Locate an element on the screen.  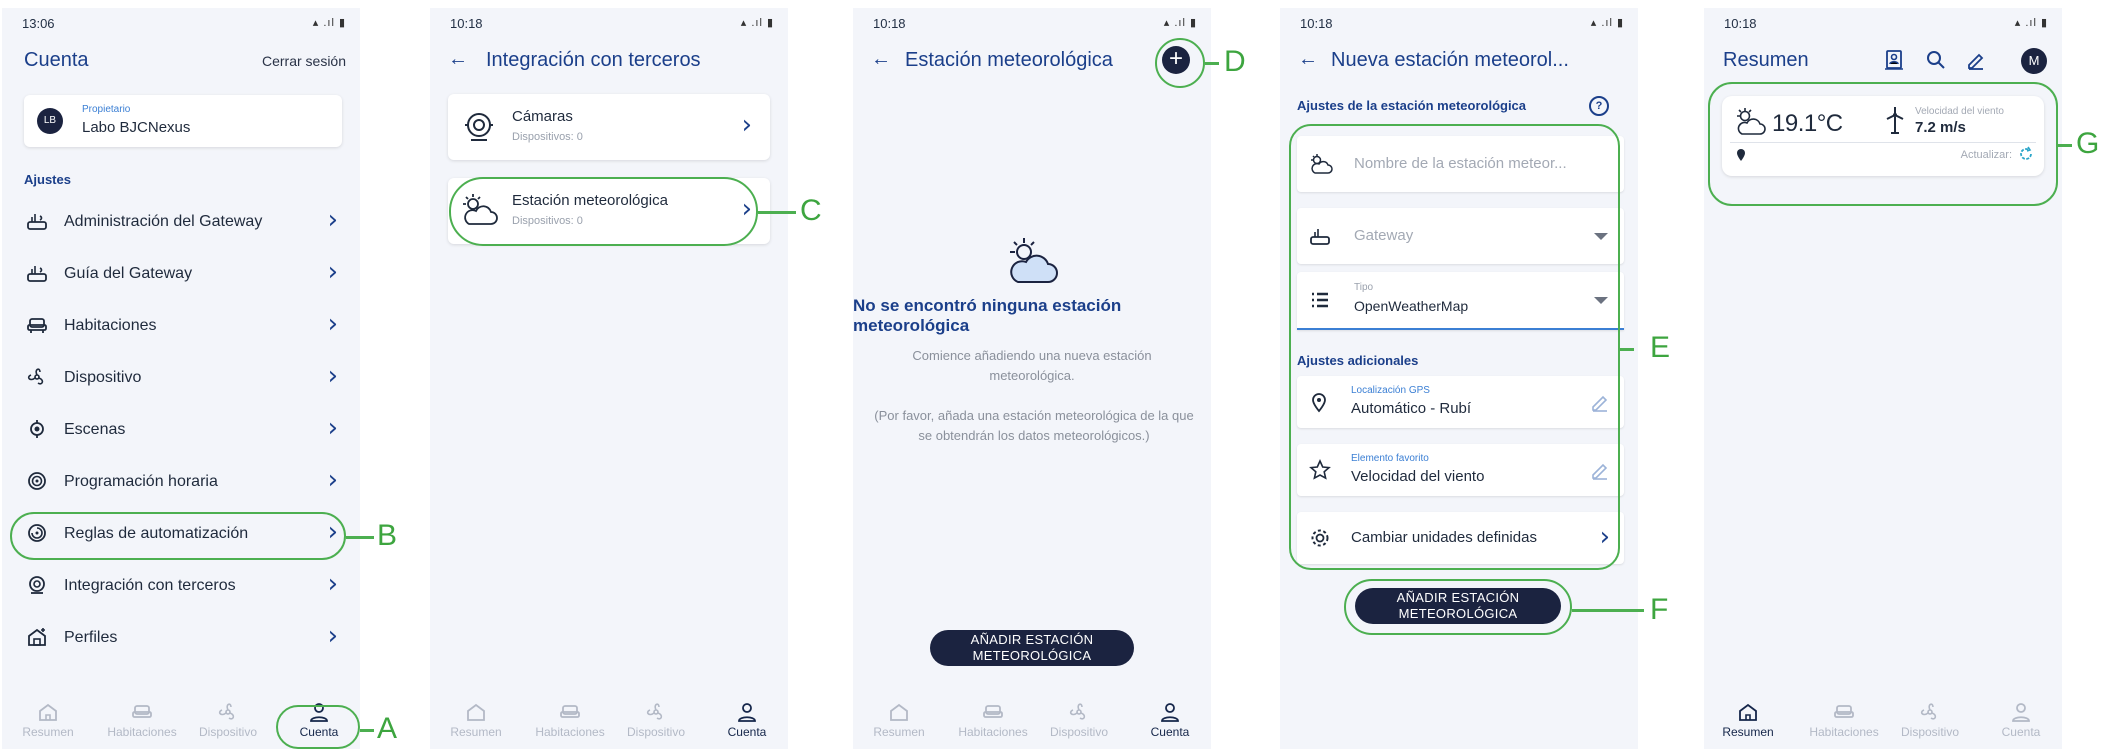
leader-line-c is located at coordinates (777, 212).